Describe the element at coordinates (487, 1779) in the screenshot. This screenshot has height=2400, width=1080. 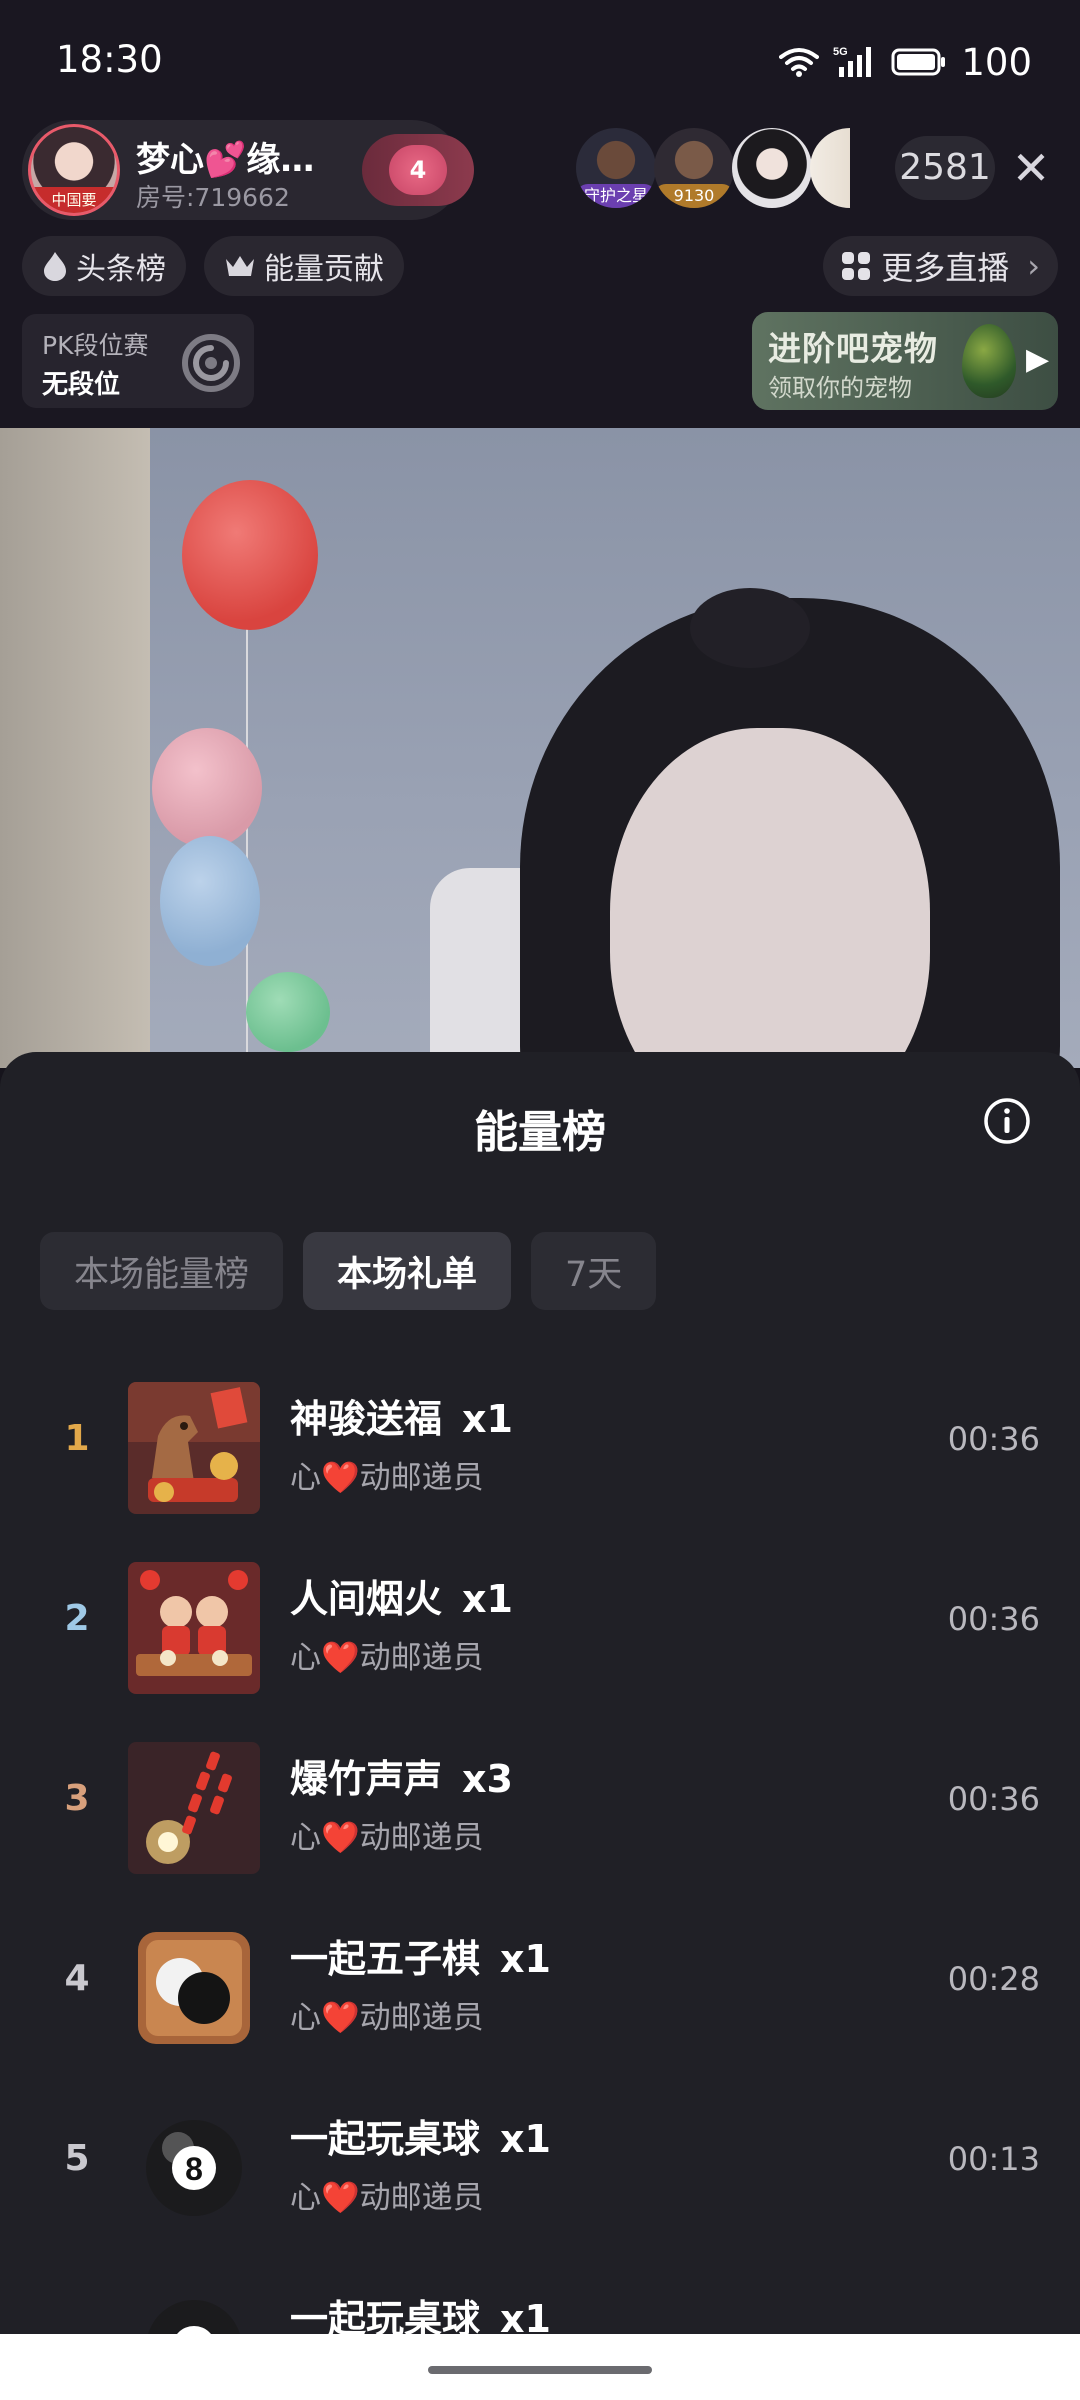
I see `gift-quantity: x3` at that location.